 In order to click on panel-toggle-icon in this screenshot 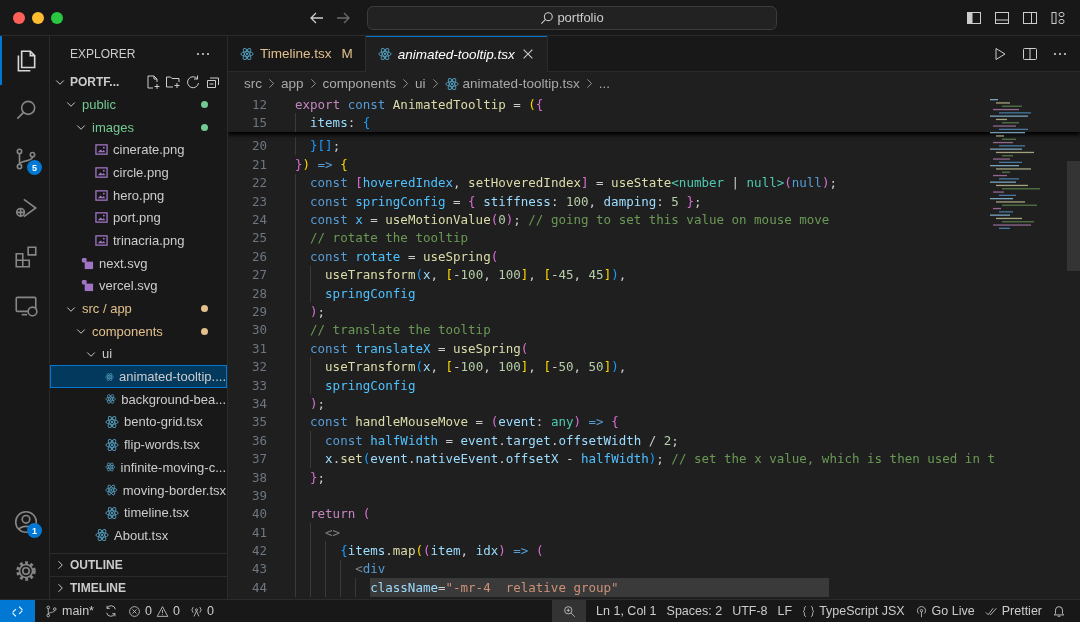, I will do `click(1002, 17)`.